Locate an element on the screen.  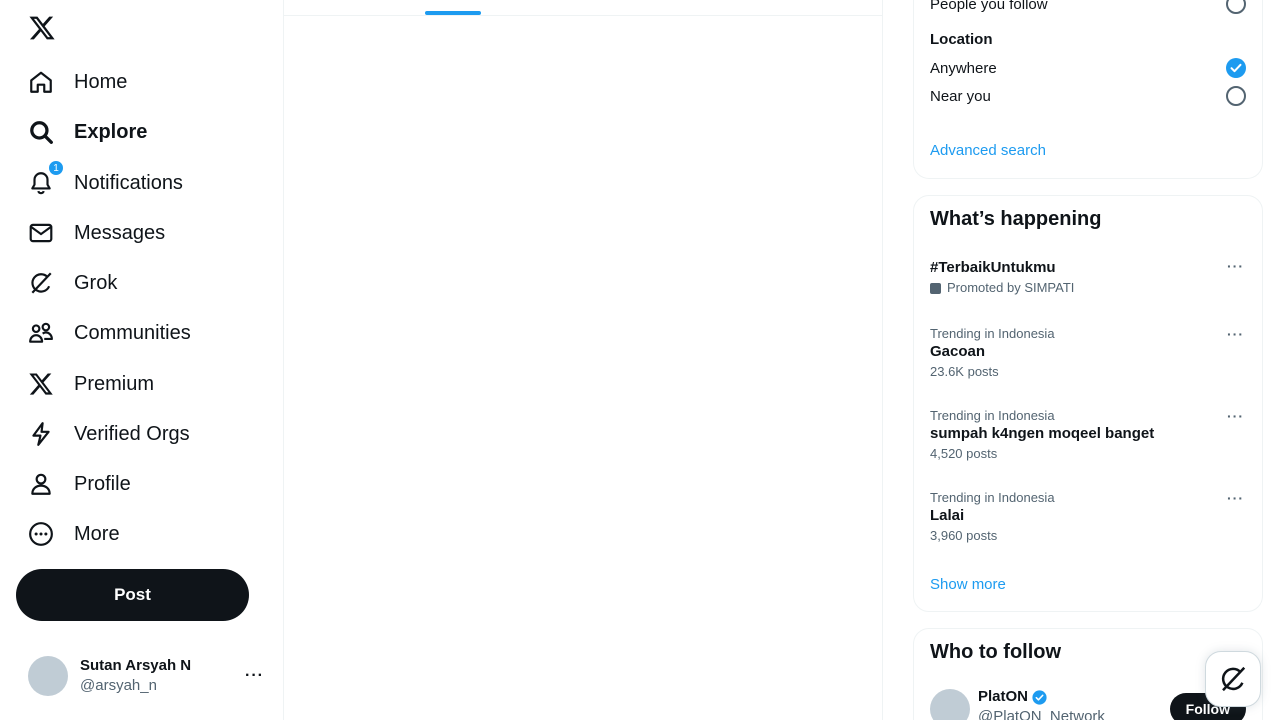
trend-name: Gacoan is located at coordinates (958, 351).